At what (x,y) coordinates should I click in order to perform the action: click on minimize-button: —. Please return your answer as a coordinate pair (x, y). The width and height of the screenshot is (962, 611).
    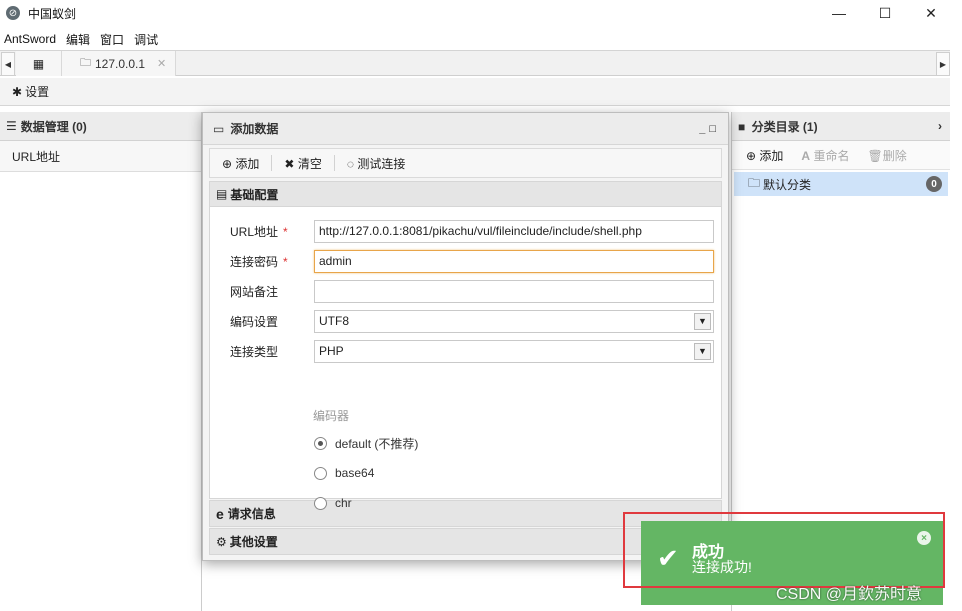
    Looking at the image, I should click on (839, 13).